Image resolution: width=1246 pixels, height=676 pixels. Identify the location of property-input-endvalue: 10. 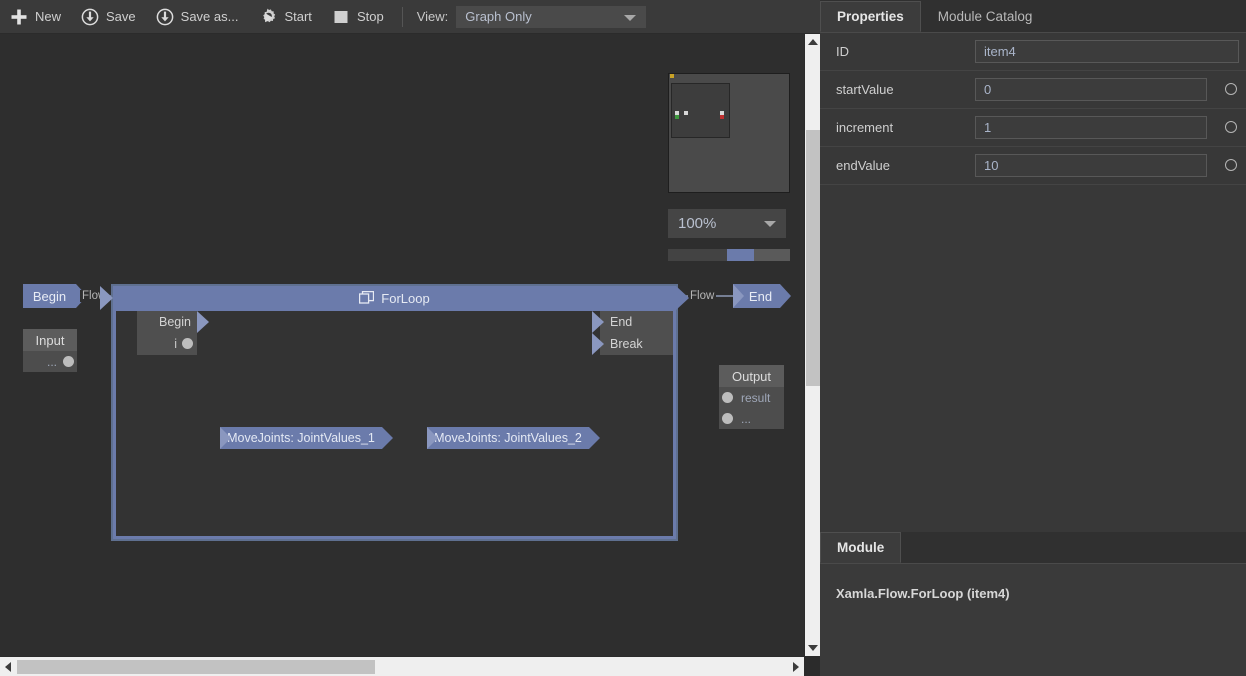
(1091, 165).